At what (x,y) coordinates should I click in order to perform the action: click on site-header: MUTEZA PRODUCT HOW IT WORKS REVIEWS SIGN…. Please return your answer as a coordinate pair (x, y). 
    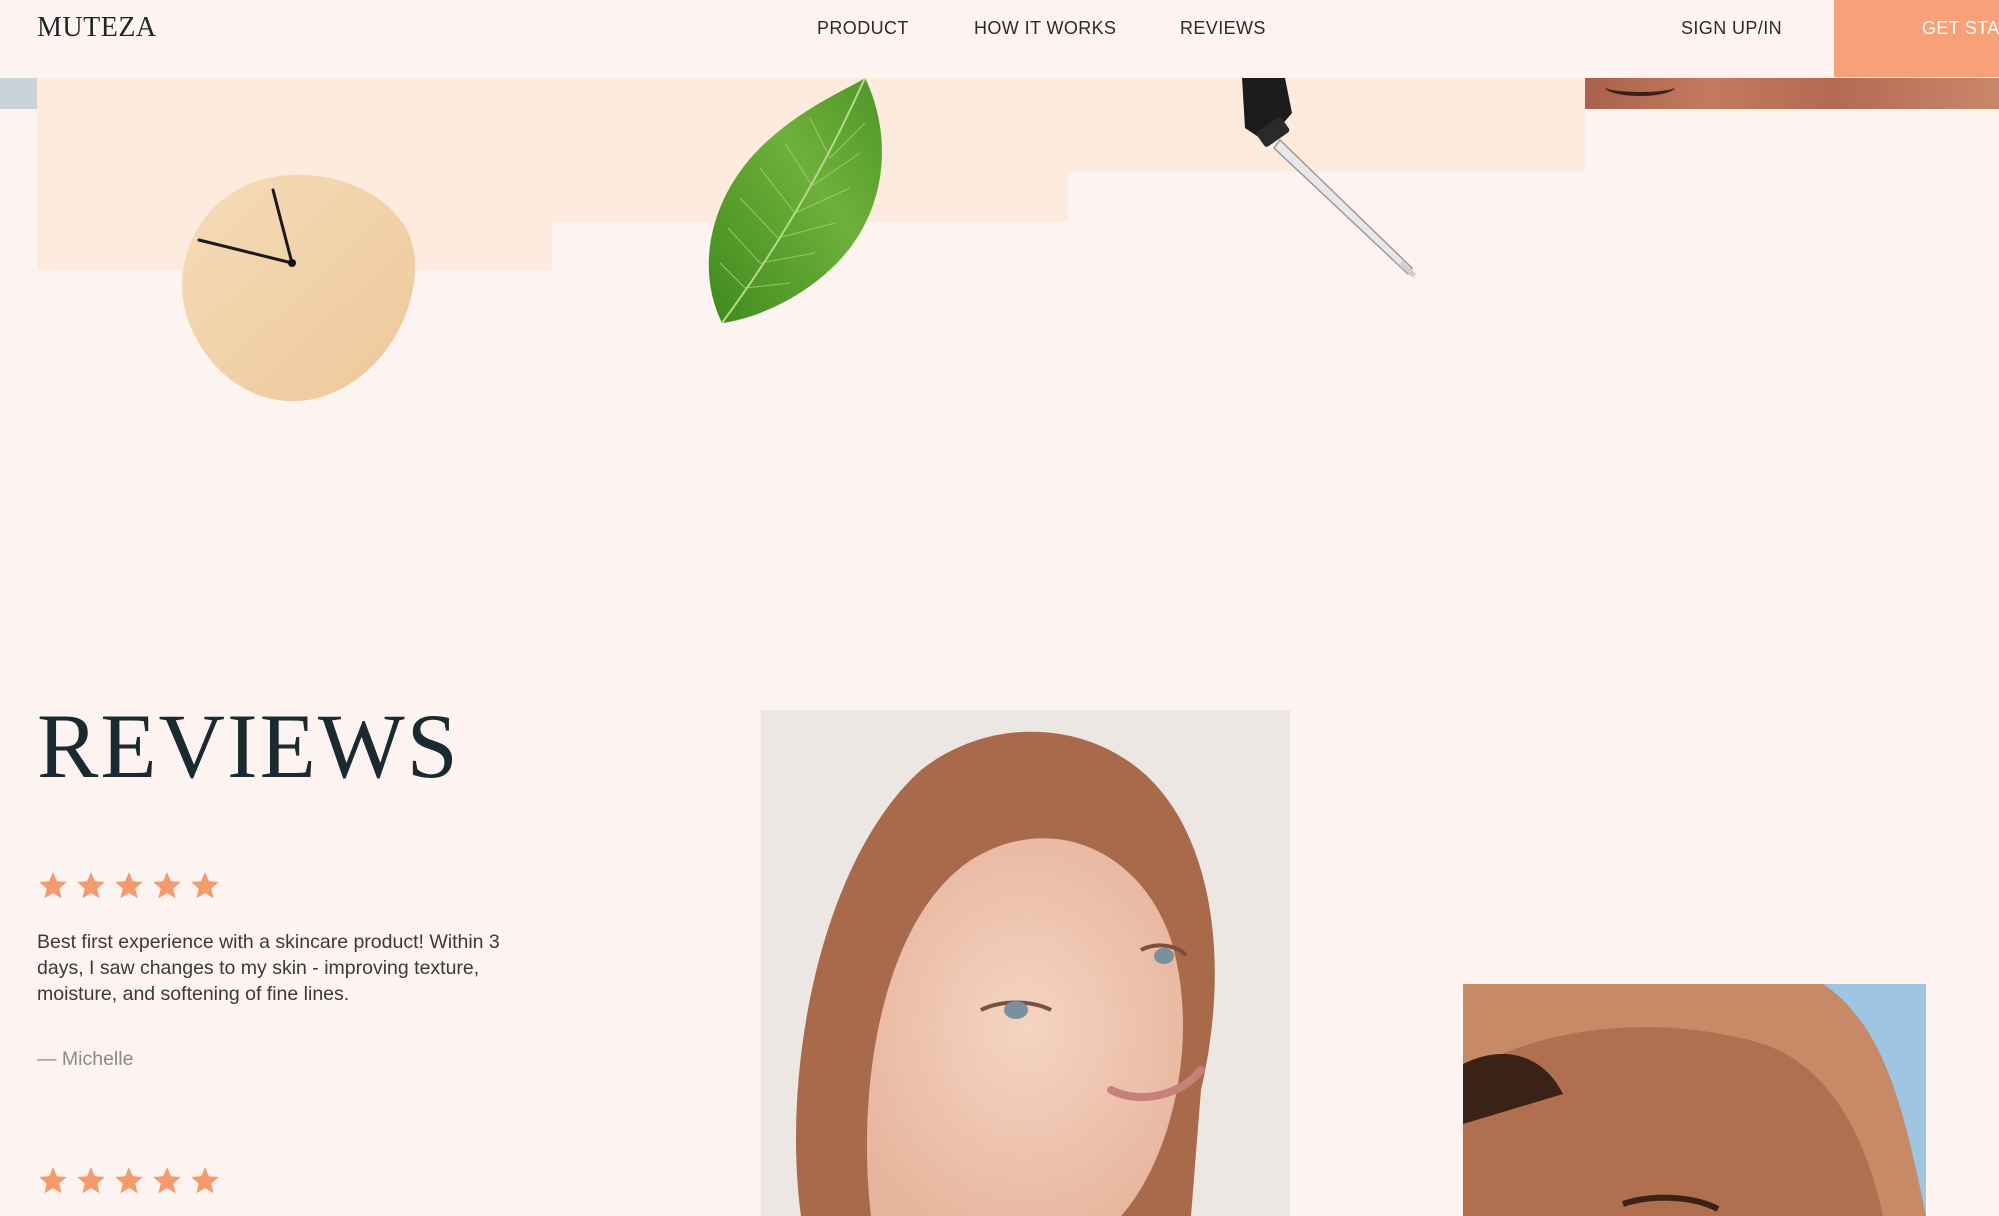
    Looking at the image, I should click on (999, 39).